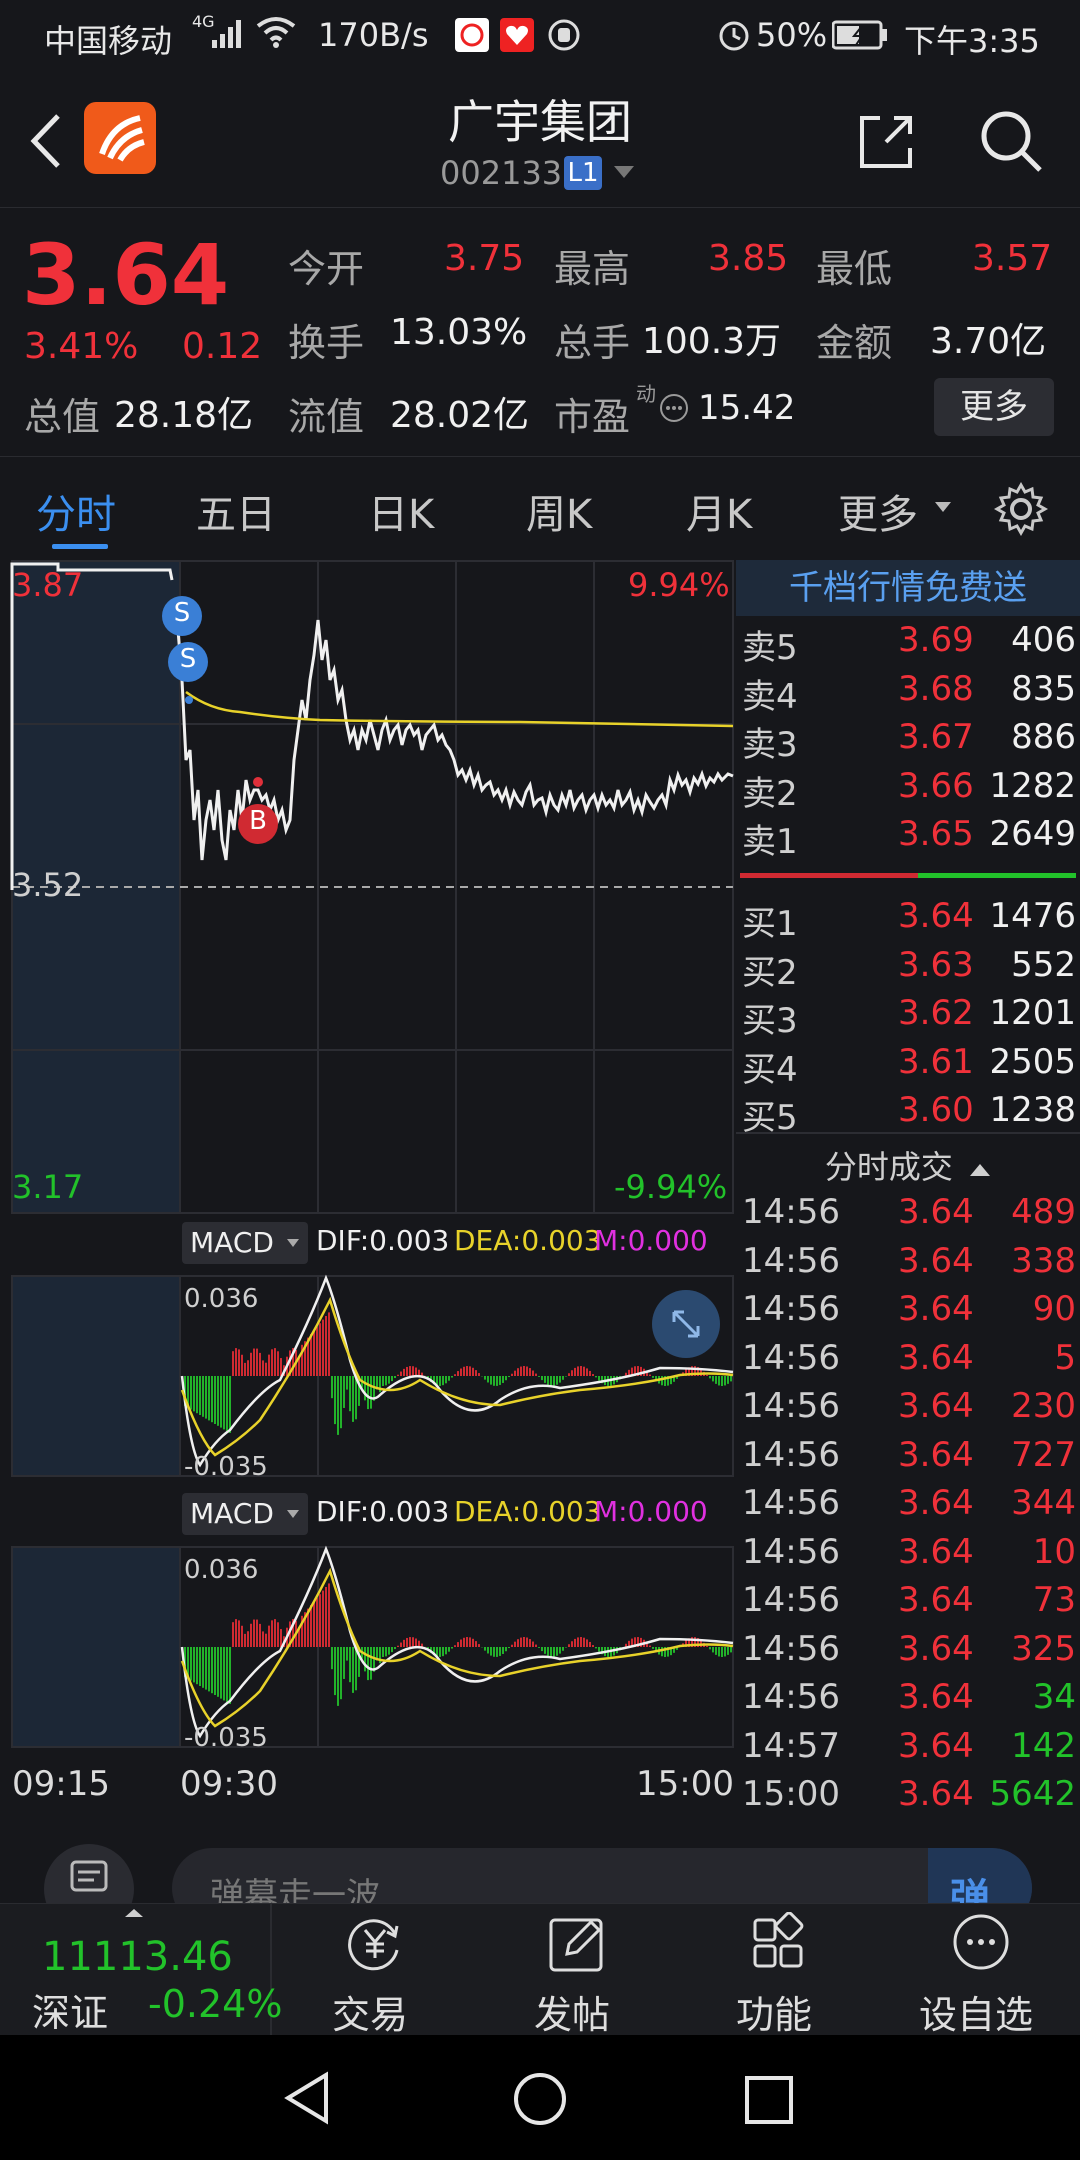 This screenshot has height=2160, width=1080. I want to click on ask-row: 卖2 3.66 1282, so click(908, 790).